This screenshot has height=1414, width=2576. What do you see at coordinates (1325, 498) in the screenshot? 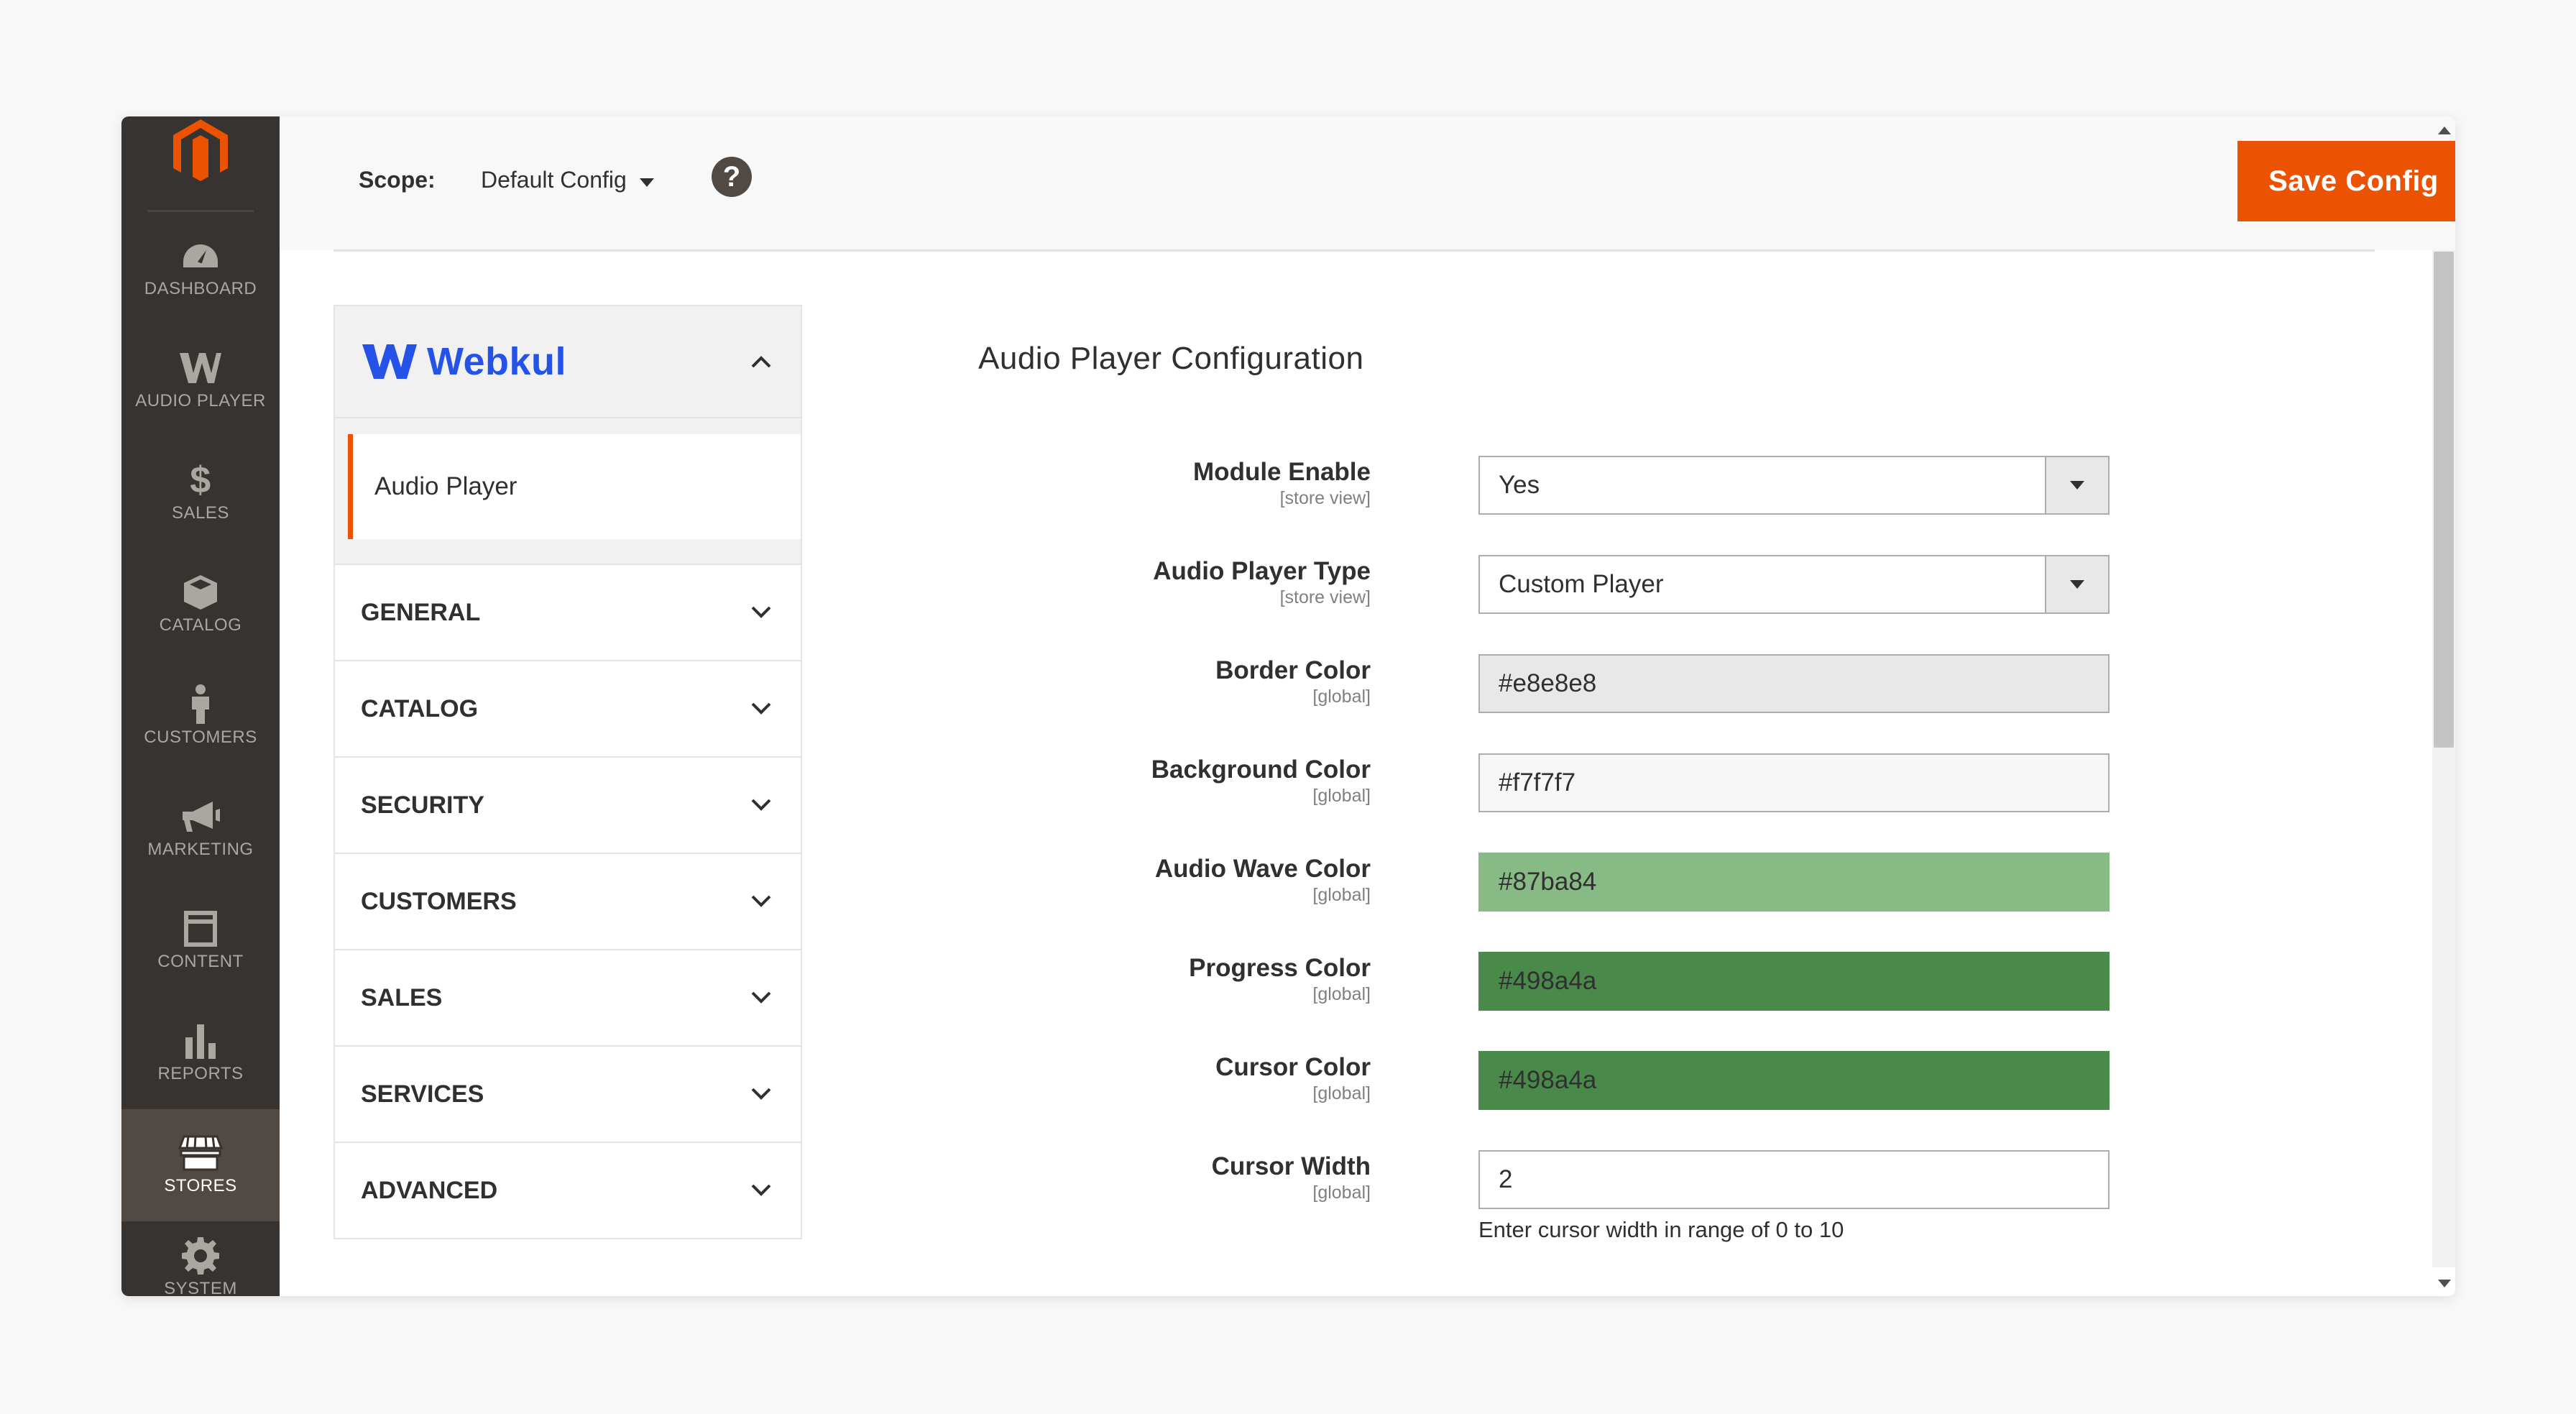
I see `field-scope: [store view]` at bounding box center [1325, 498].